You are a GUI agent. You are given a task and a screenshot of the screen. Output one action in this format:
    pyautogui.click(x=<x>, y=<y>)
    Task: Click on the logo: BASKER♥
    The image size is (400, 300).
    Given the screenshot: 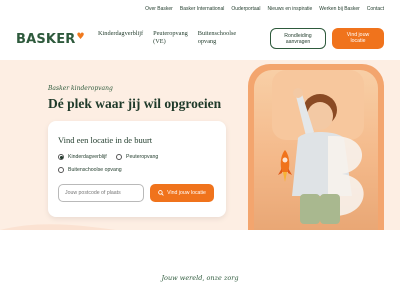 What is the action you would take?
    pyautogui.click(x=50, y=39)
    